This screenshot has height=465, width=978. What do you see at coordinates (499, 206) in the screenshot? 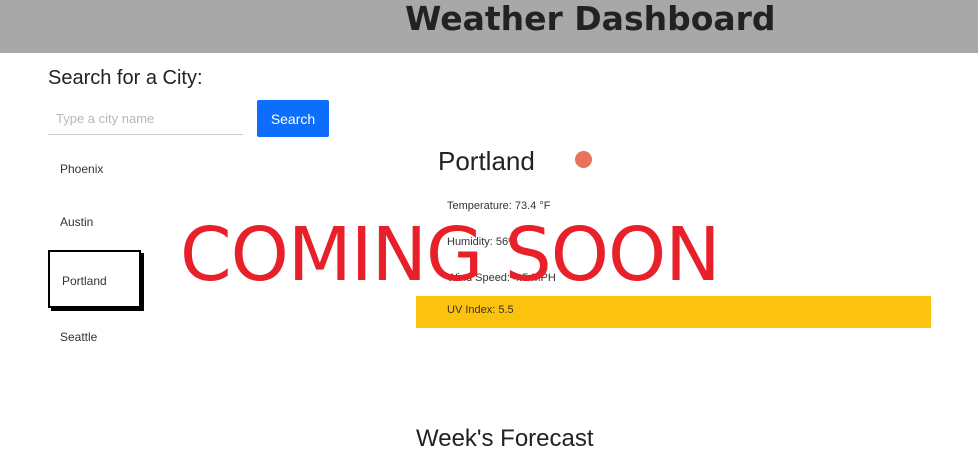
I see `temperature-text: Temperature: 73.4 °F` at bounding box center [499, 206].